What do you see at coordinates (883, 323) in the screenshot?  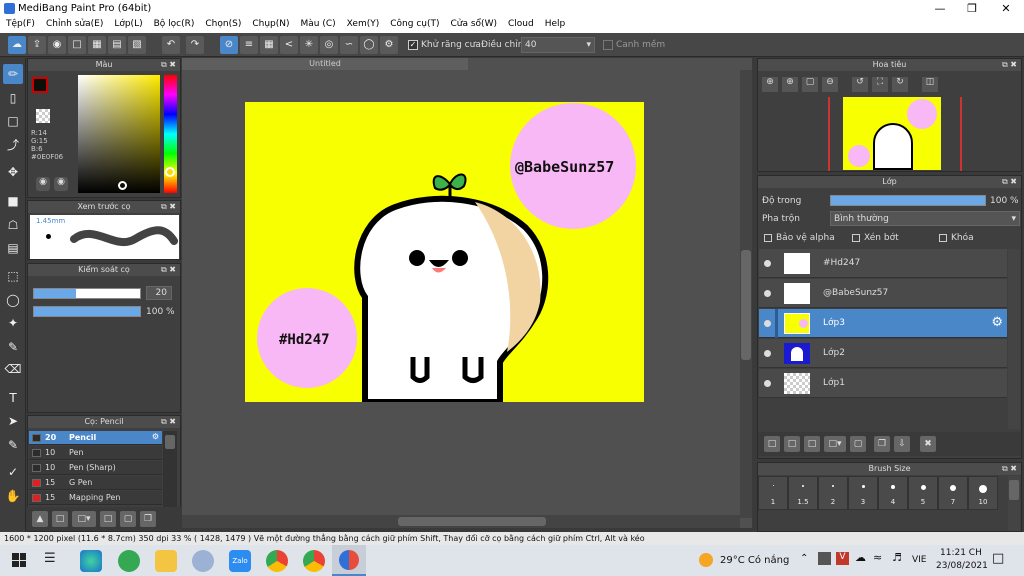 I see `layer-row: Lớp3 ⚙` at bounding box center [883, 323].